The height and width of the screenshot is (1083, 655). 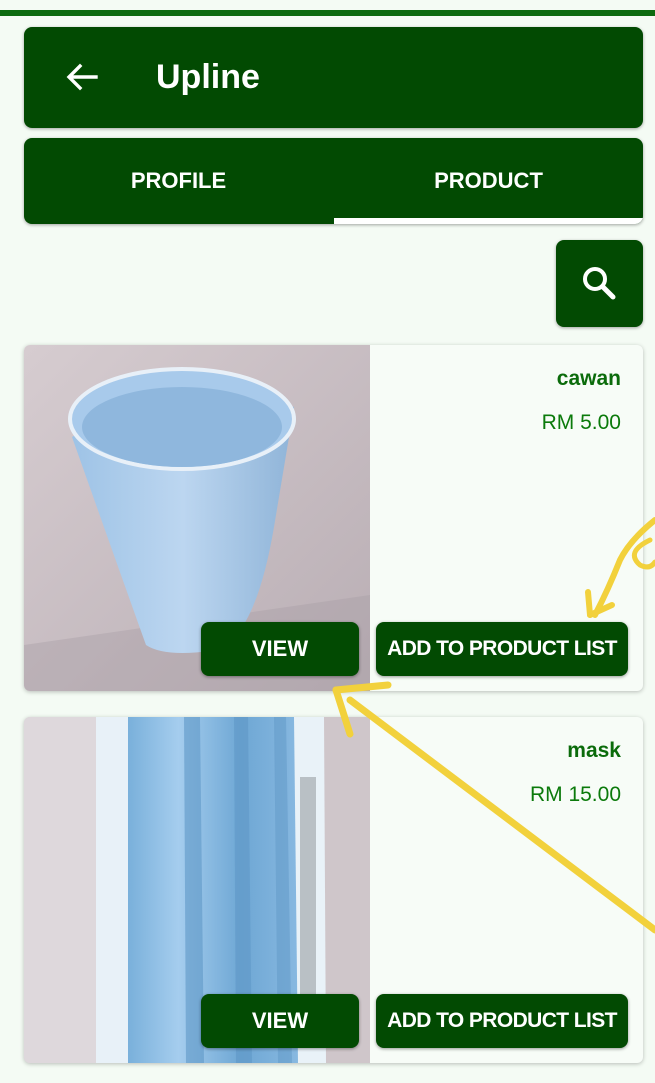 I want to click on product-price: RM 5.00, so click(x=581, y=422).